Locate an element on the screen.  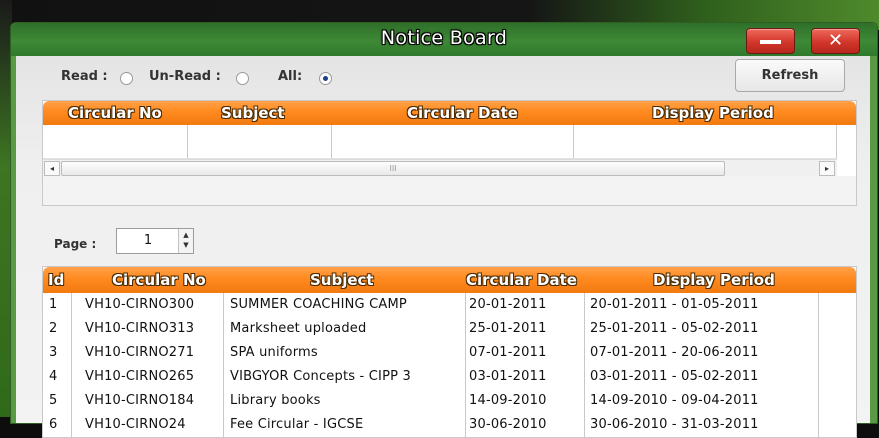
cell-display-period: 07-01-2011 - 20-06-2011 is located at coordinates (674, 352).